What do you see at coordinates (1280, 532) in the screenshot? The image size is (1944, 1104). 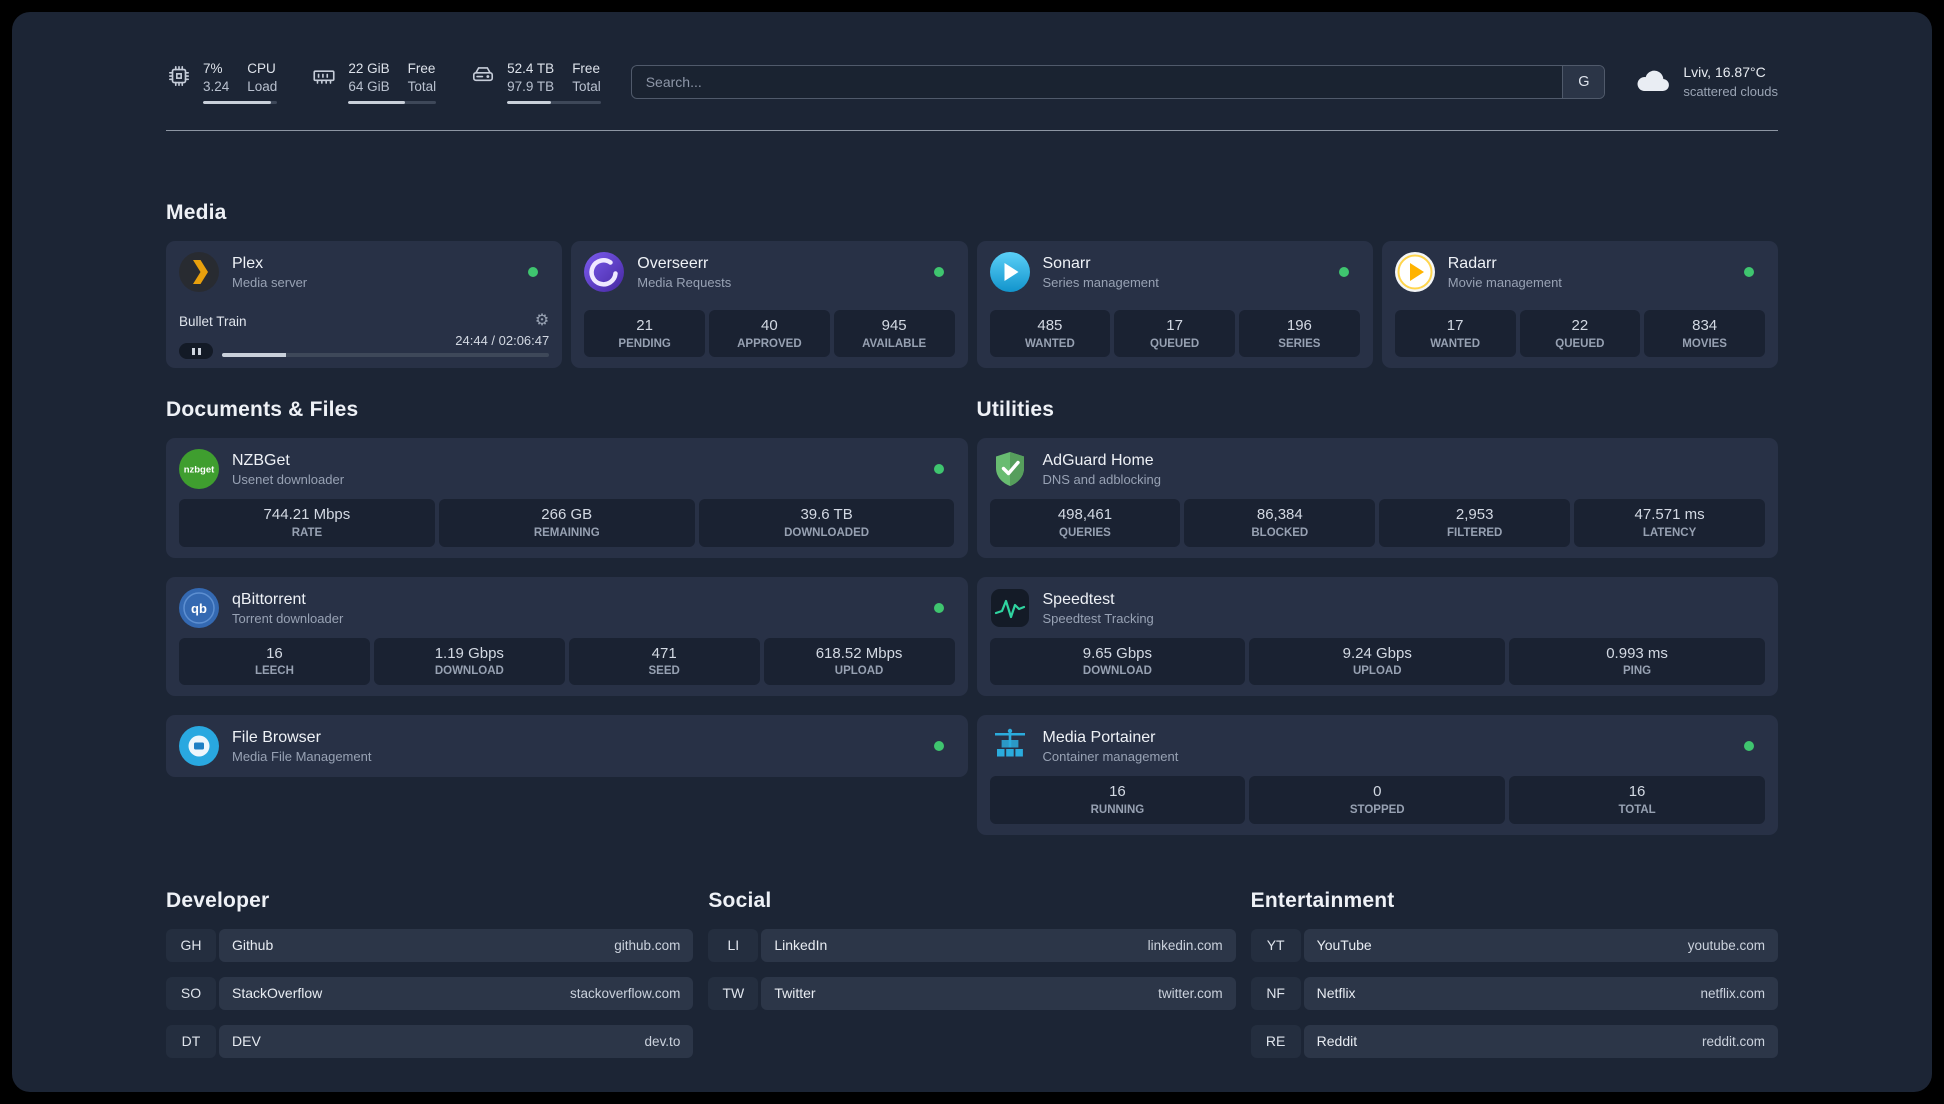 I see `stat-label: BLOCKED` at bounding box center [1280, 532].